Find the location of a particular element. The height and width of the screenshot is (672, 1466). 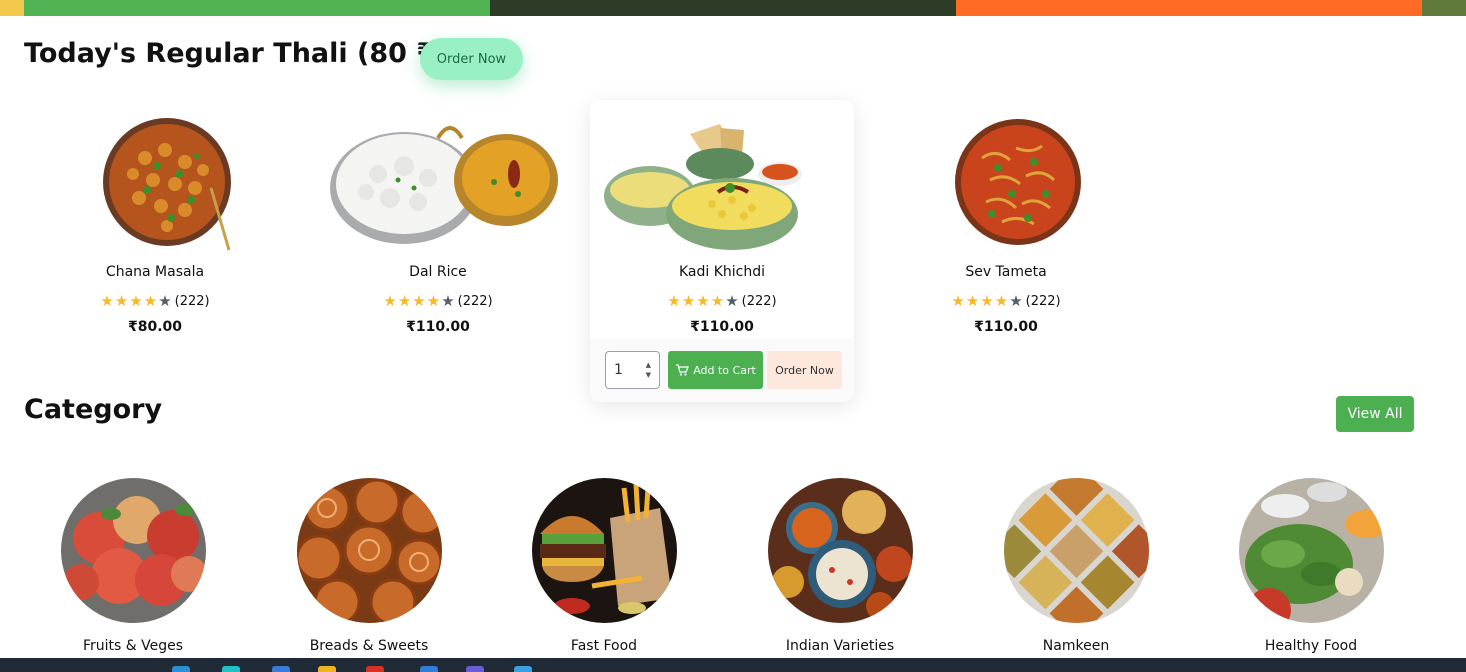

product-price: ₹80.00 is located at coordinates (155, 327).